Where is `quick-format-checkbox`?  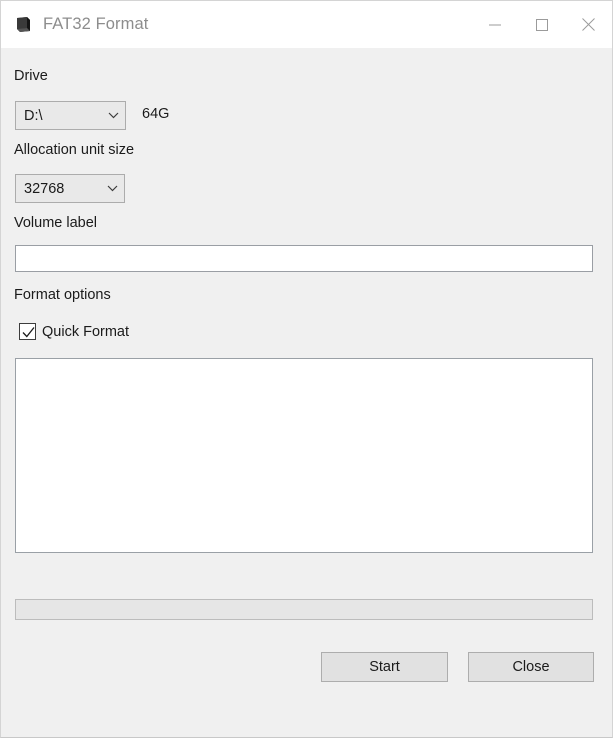
quick-format-checkbox is located at coordinates (27, 331).